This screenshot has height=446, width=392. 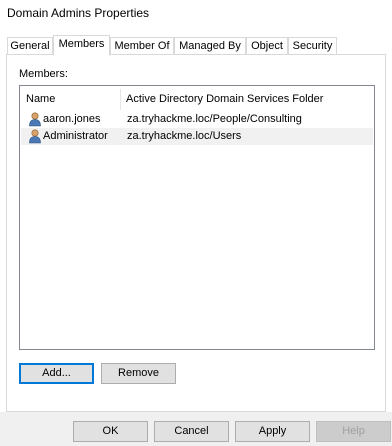 What do you see at coordinates (75, 136) in the screenshot?
I see `member-name: Administrator` at bounding box center [75, 136].